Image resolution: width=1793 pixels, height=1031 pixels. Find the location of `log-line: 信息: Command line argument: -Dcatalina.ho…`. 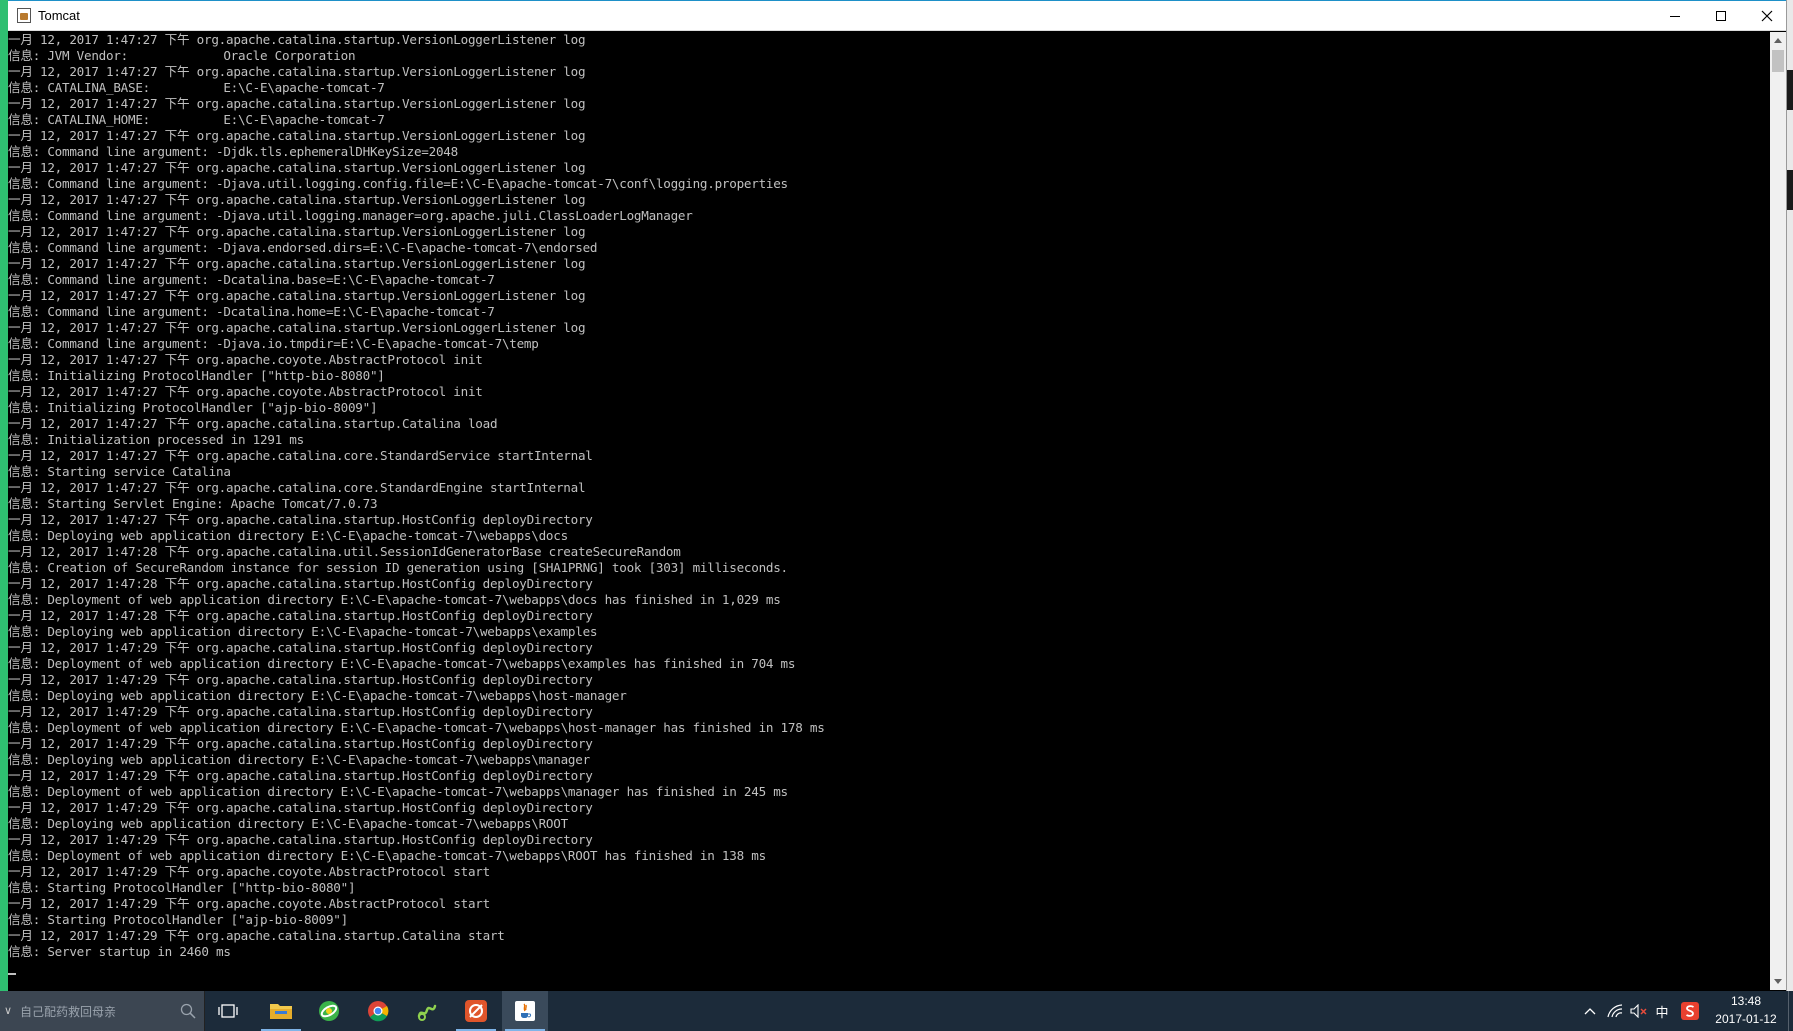

log-line: 信息: Command line argument: -Dcatalina.ho… is located at coordinates (251, 311).